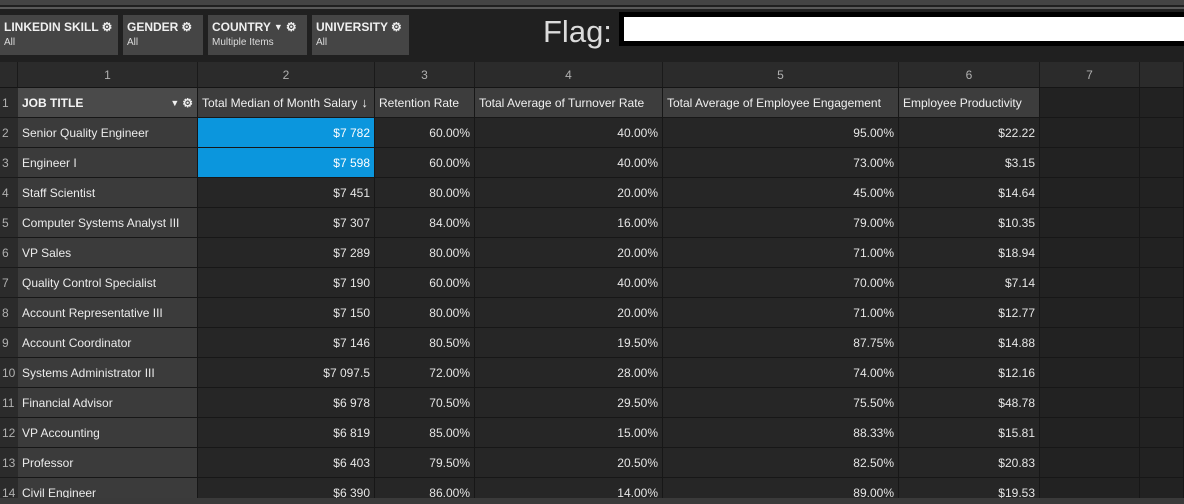 The width and height of the screenshot is (1184, 504). Describe the element at coordinates (781, 103) in the screenshot. I see `column-header: Total Average of Employee Engagement` at that location.